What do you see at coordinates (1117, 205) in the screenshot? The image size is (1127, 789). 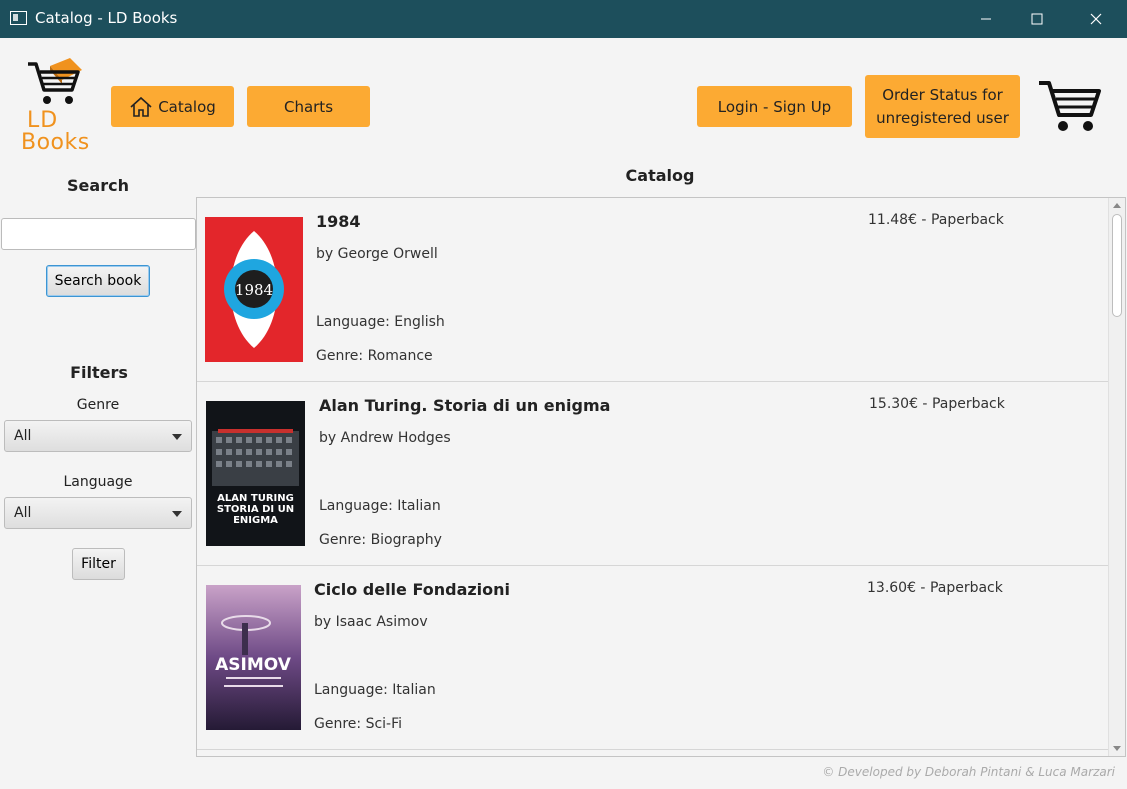 I see `scroll-up-arrow-icon` at bounding box center [1117, 205].